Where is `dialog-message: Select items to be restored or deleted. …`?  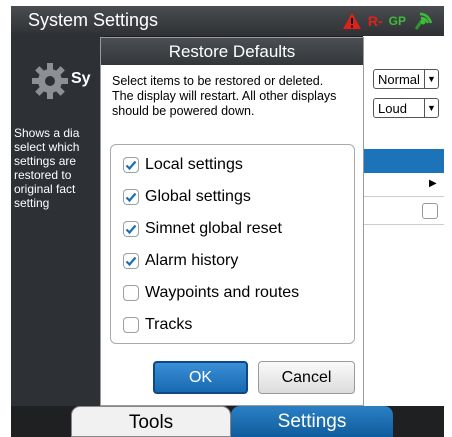
dialog-message: Select items to be restored or deleted. … is located at coordinates (224, 96).